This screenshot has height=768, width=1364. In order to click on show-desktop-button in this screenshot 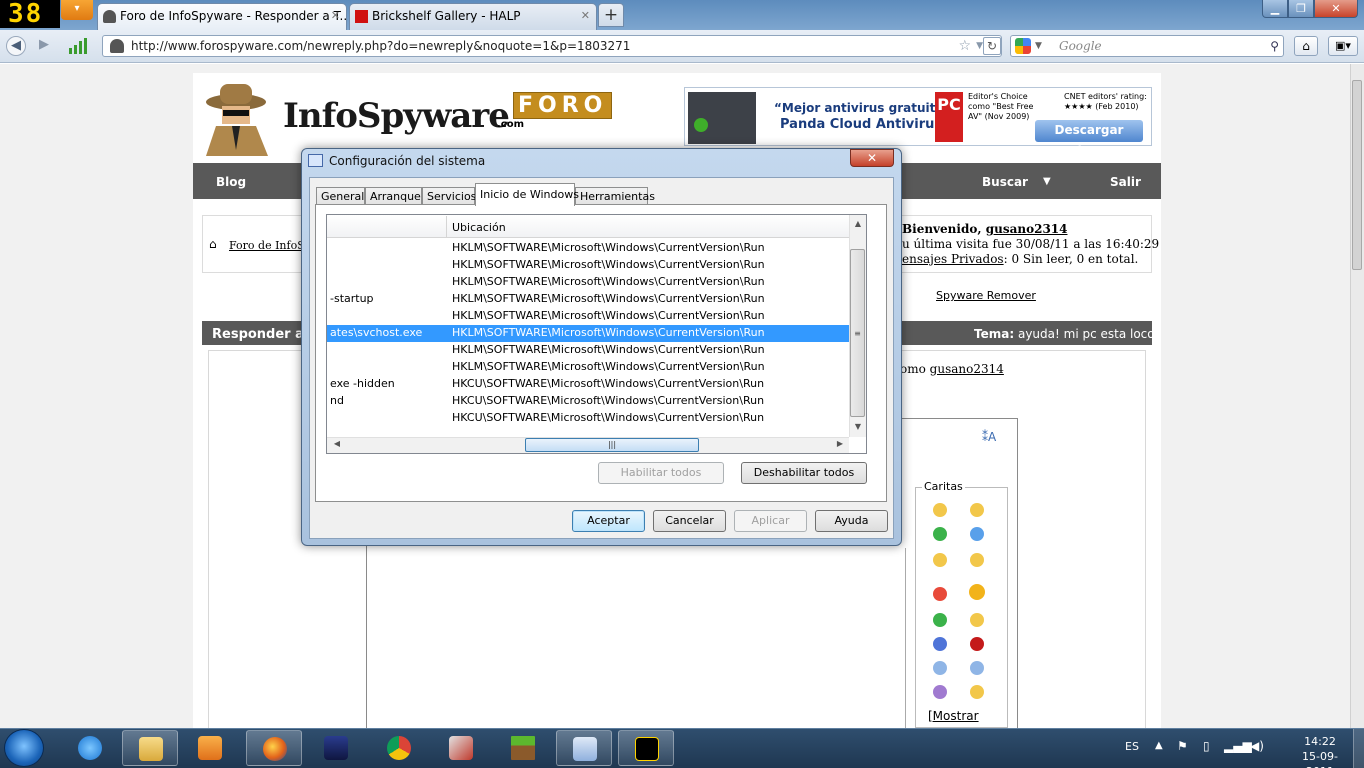, I will do `click(1358, 748)`.